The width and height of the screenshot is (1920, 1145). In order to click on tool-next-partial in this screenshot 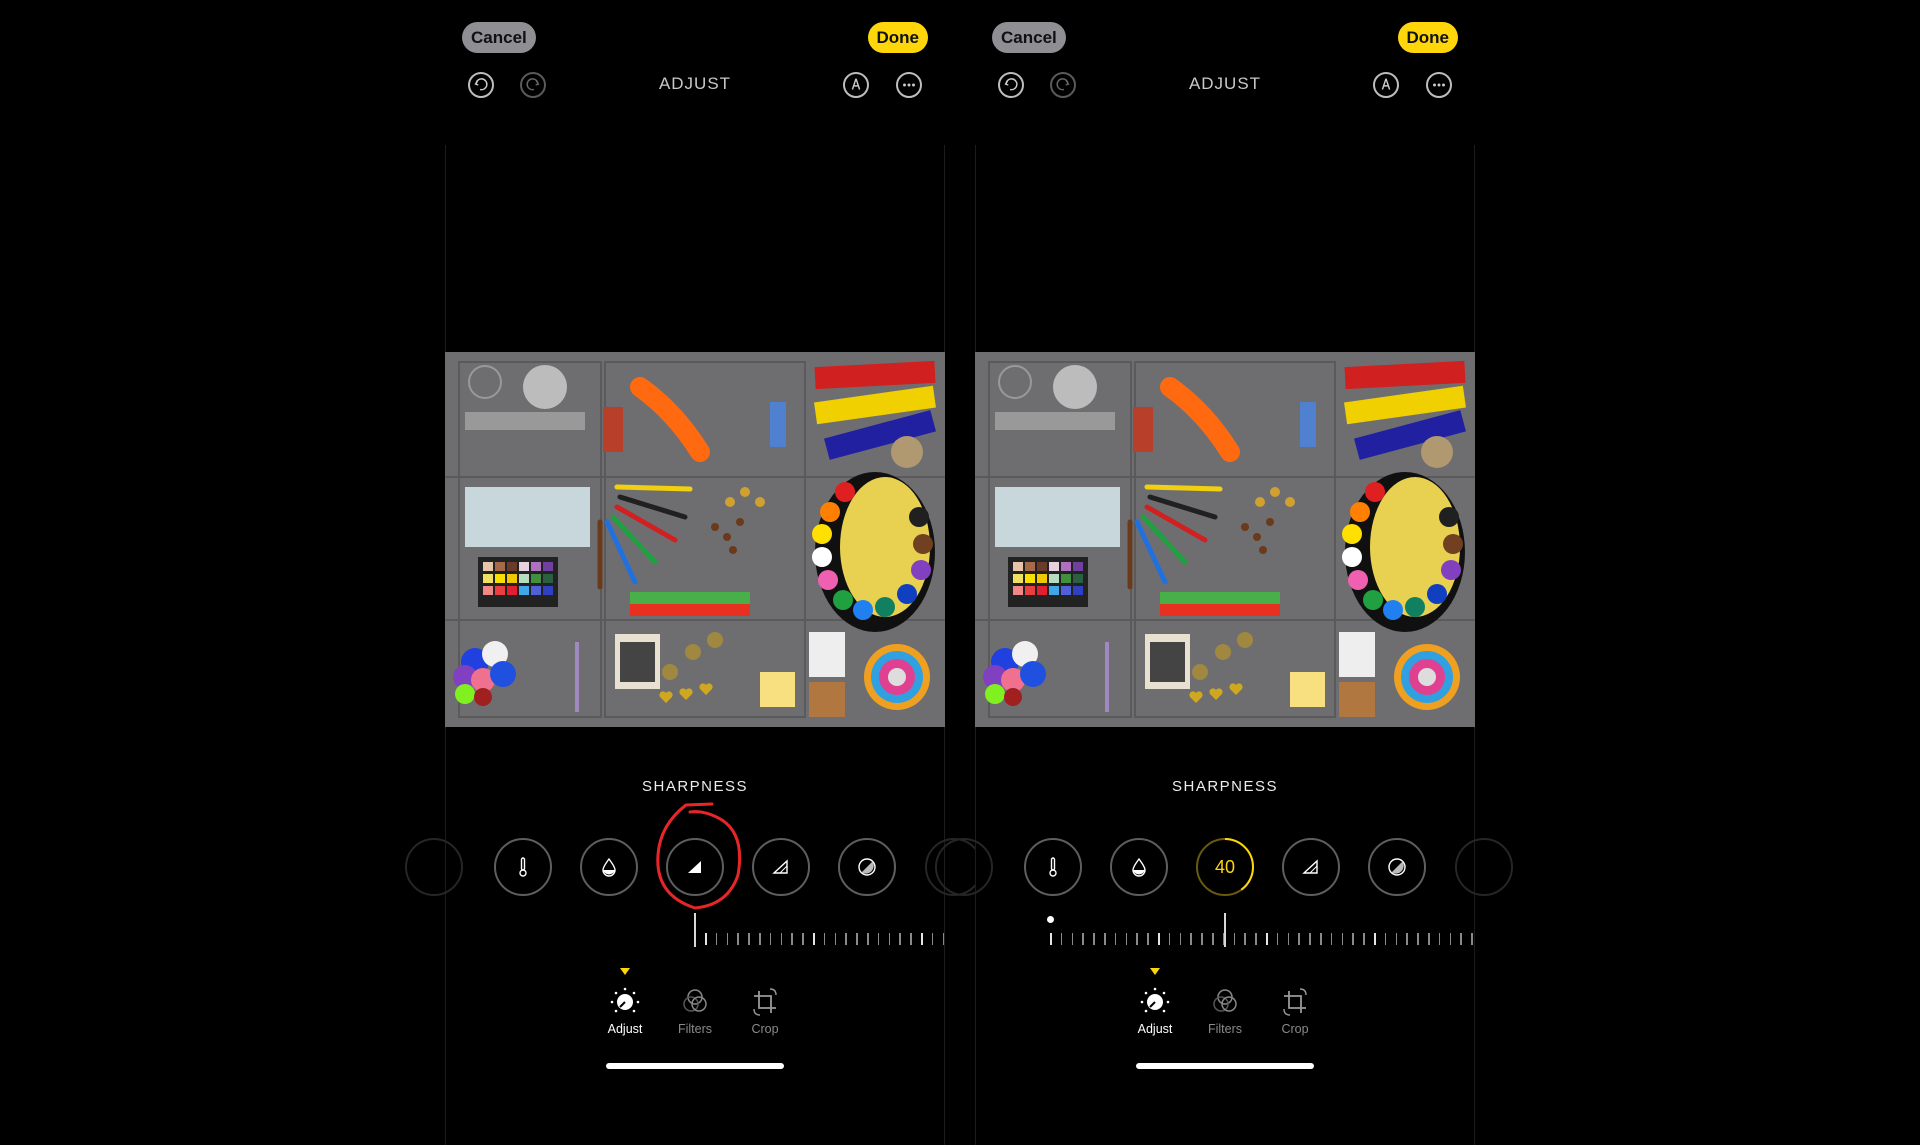, I will do `click(1484, 867)`.